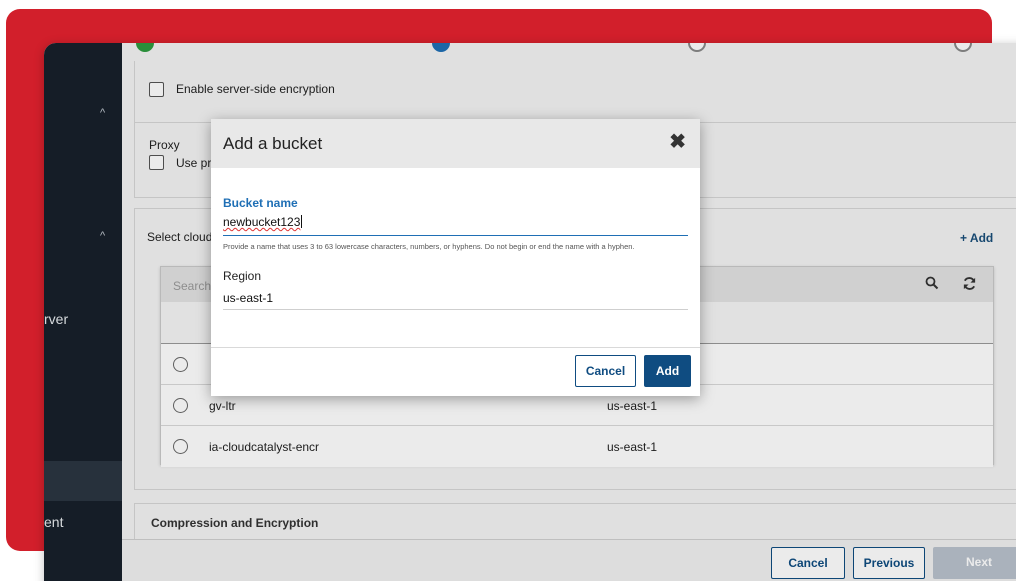 This screenshot has height=581, width=1016. Describe the element at coordinates (455, 225) in the screenshot. I see `bucket-name-input: newbucket123` at that location.